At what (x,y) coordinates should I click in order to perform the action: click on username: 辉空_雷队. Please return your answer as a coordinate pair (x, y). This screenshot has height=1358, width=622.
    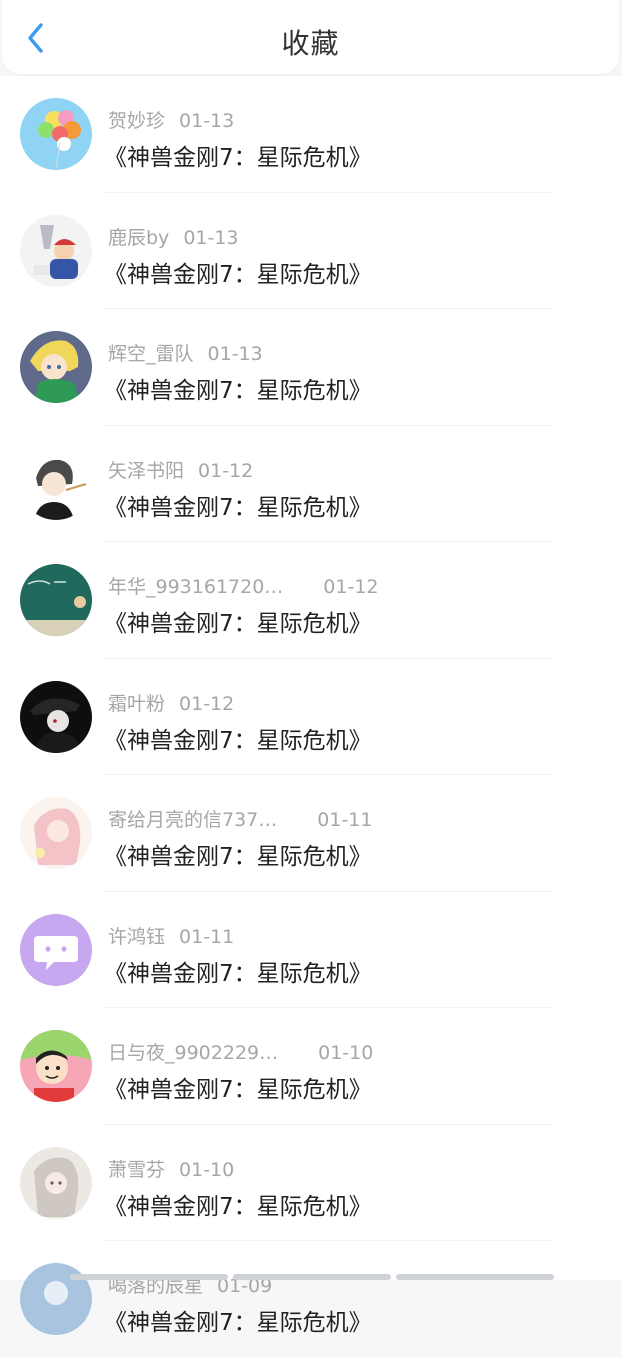
    Looking at the image, I should click on (151, 354).